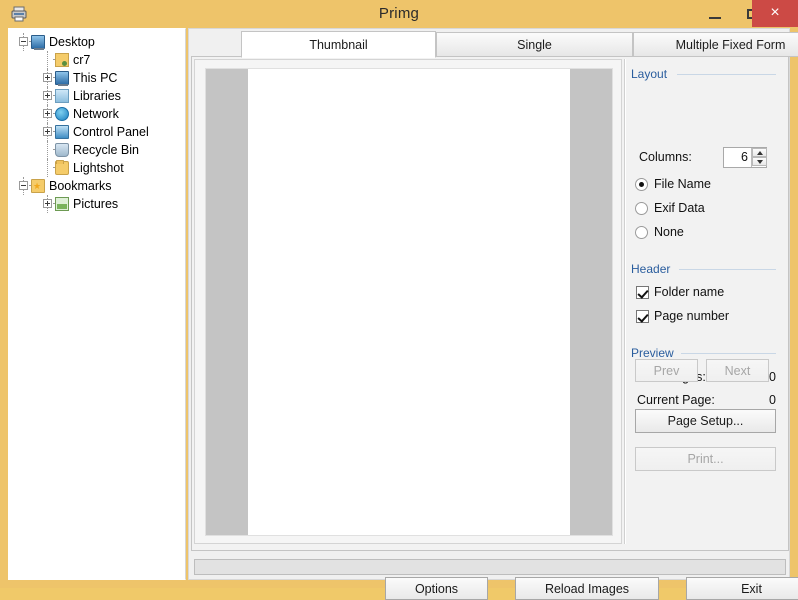 The height and width of the screenshot is (600, 798). What do you see at coordinates (641, 232) in the screenshot?
I see `radio-none` at bounding box center [641, 232].